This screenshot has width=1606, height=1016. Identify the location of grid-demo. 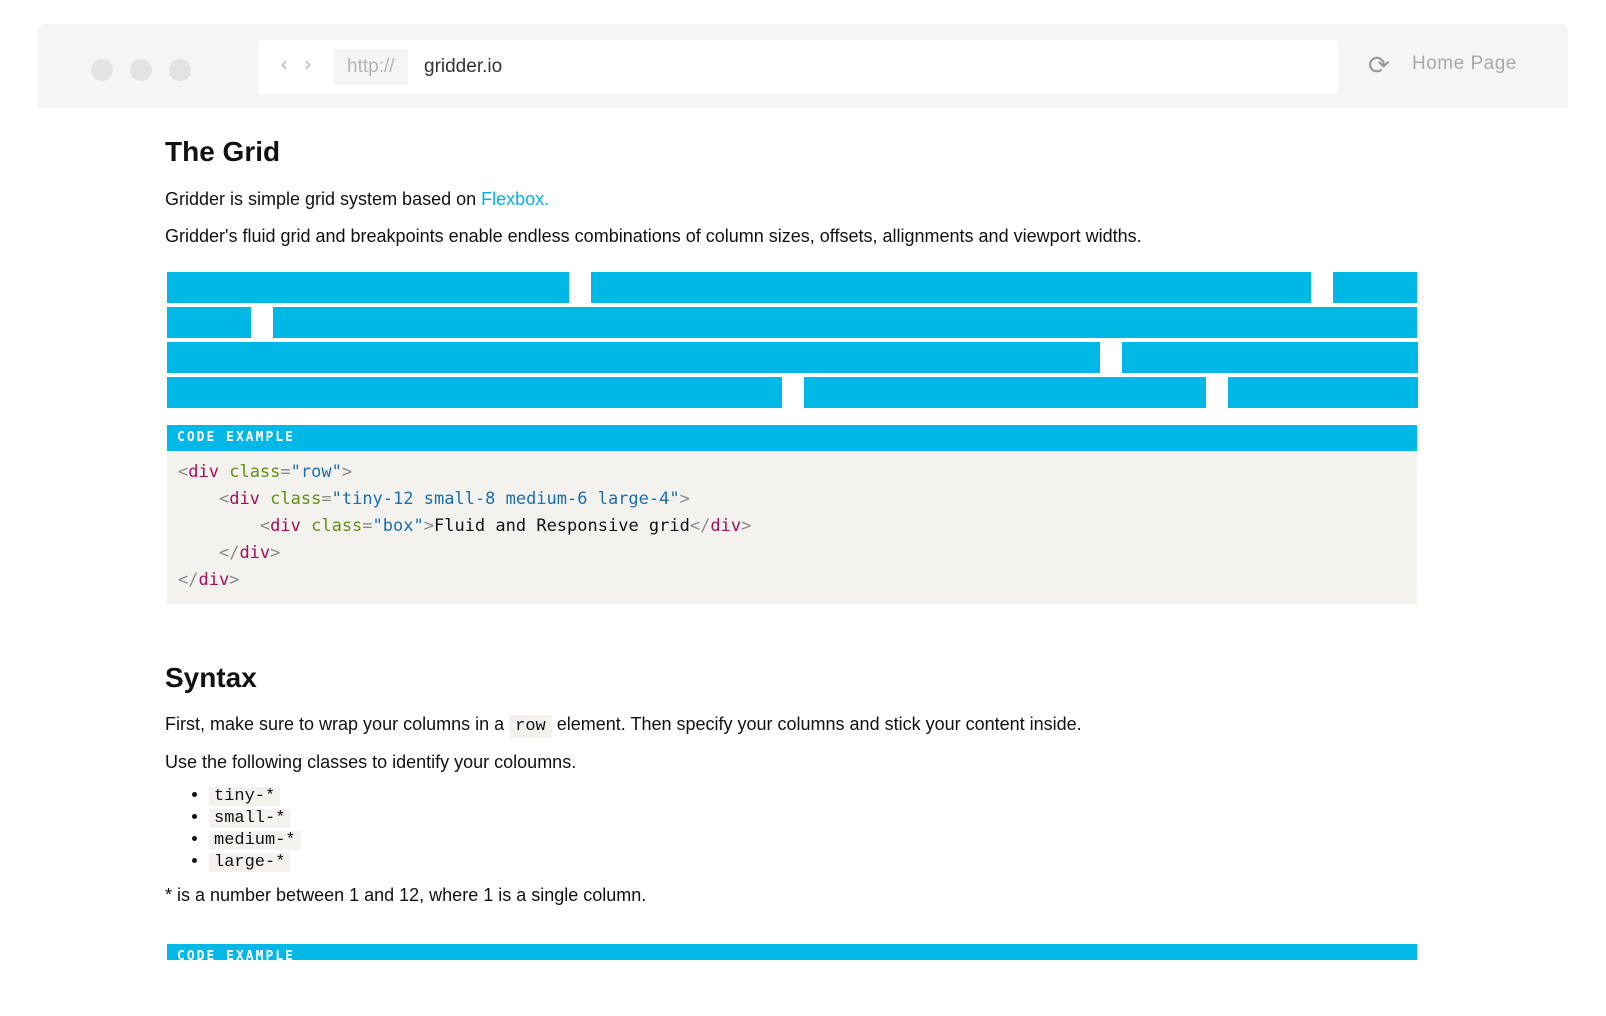
(811, 341).